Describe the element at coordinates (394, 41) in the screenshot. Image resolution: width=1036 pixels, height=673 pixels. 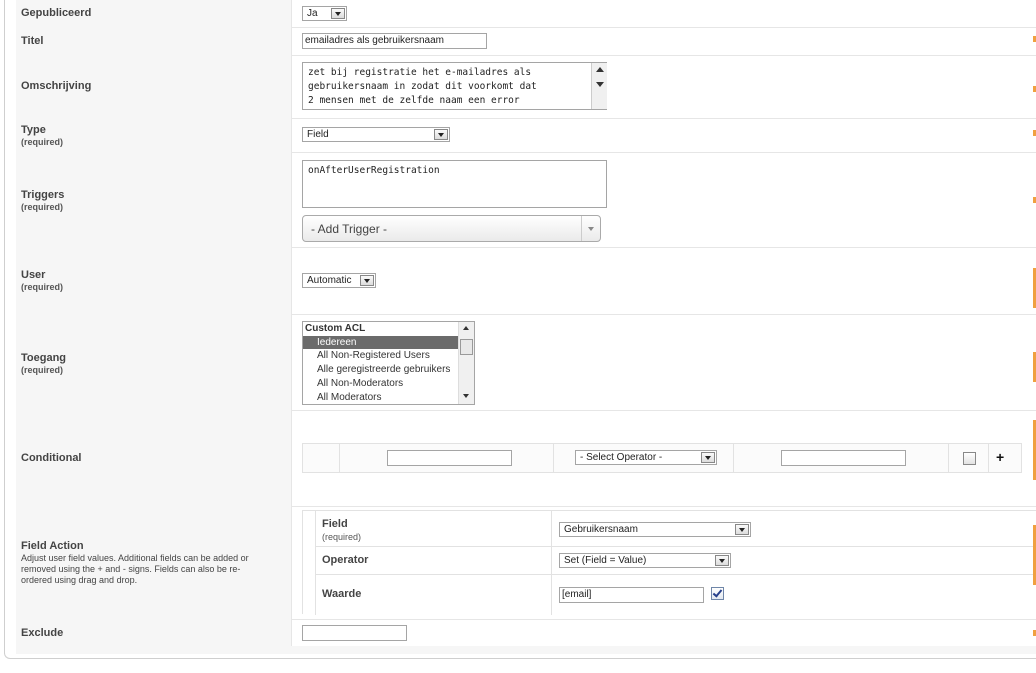
I see `title-input: emailadres als gebruikersnaam` at that location.